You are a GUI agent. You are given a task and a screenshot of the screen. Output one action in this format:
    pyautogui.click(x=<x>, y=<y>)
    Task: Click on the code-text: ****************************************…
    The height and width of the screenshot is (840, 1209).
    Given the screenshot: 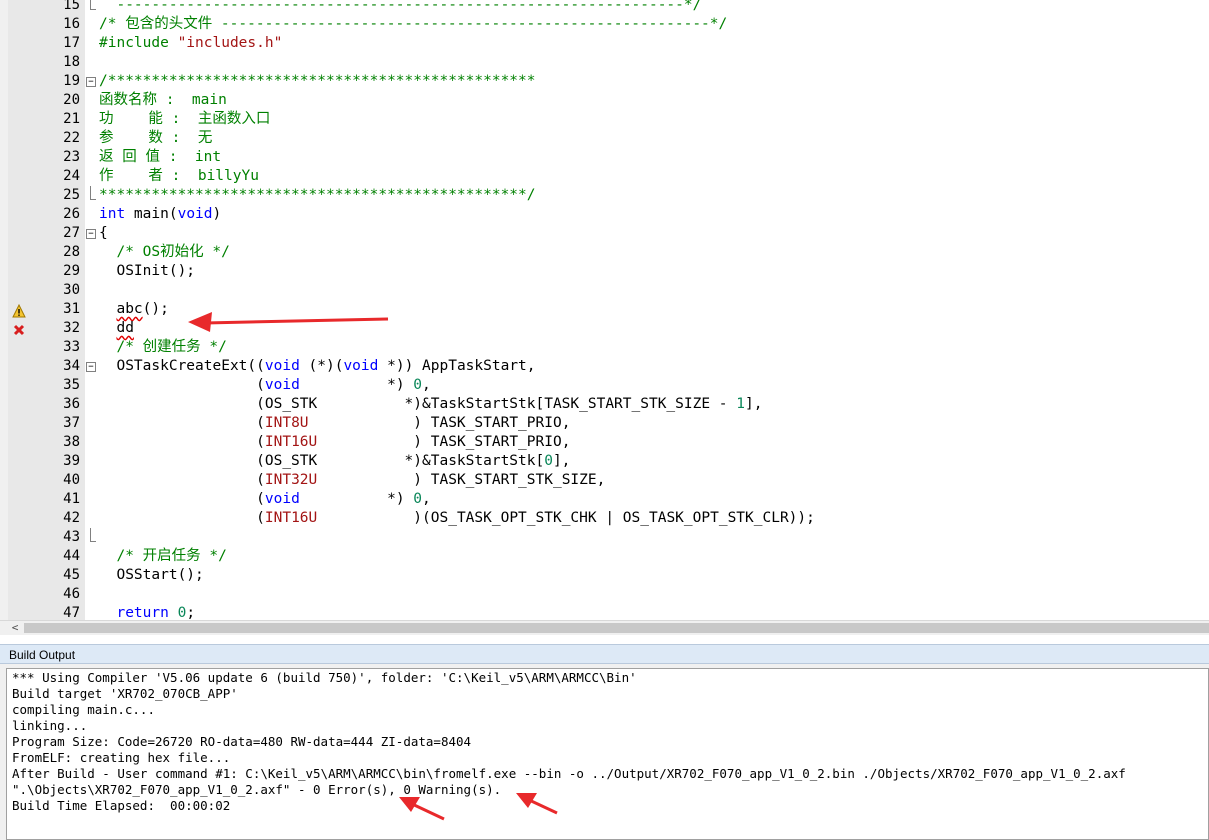 What is the action you would take?
    pyautogui.click(x=317, y=195)
    